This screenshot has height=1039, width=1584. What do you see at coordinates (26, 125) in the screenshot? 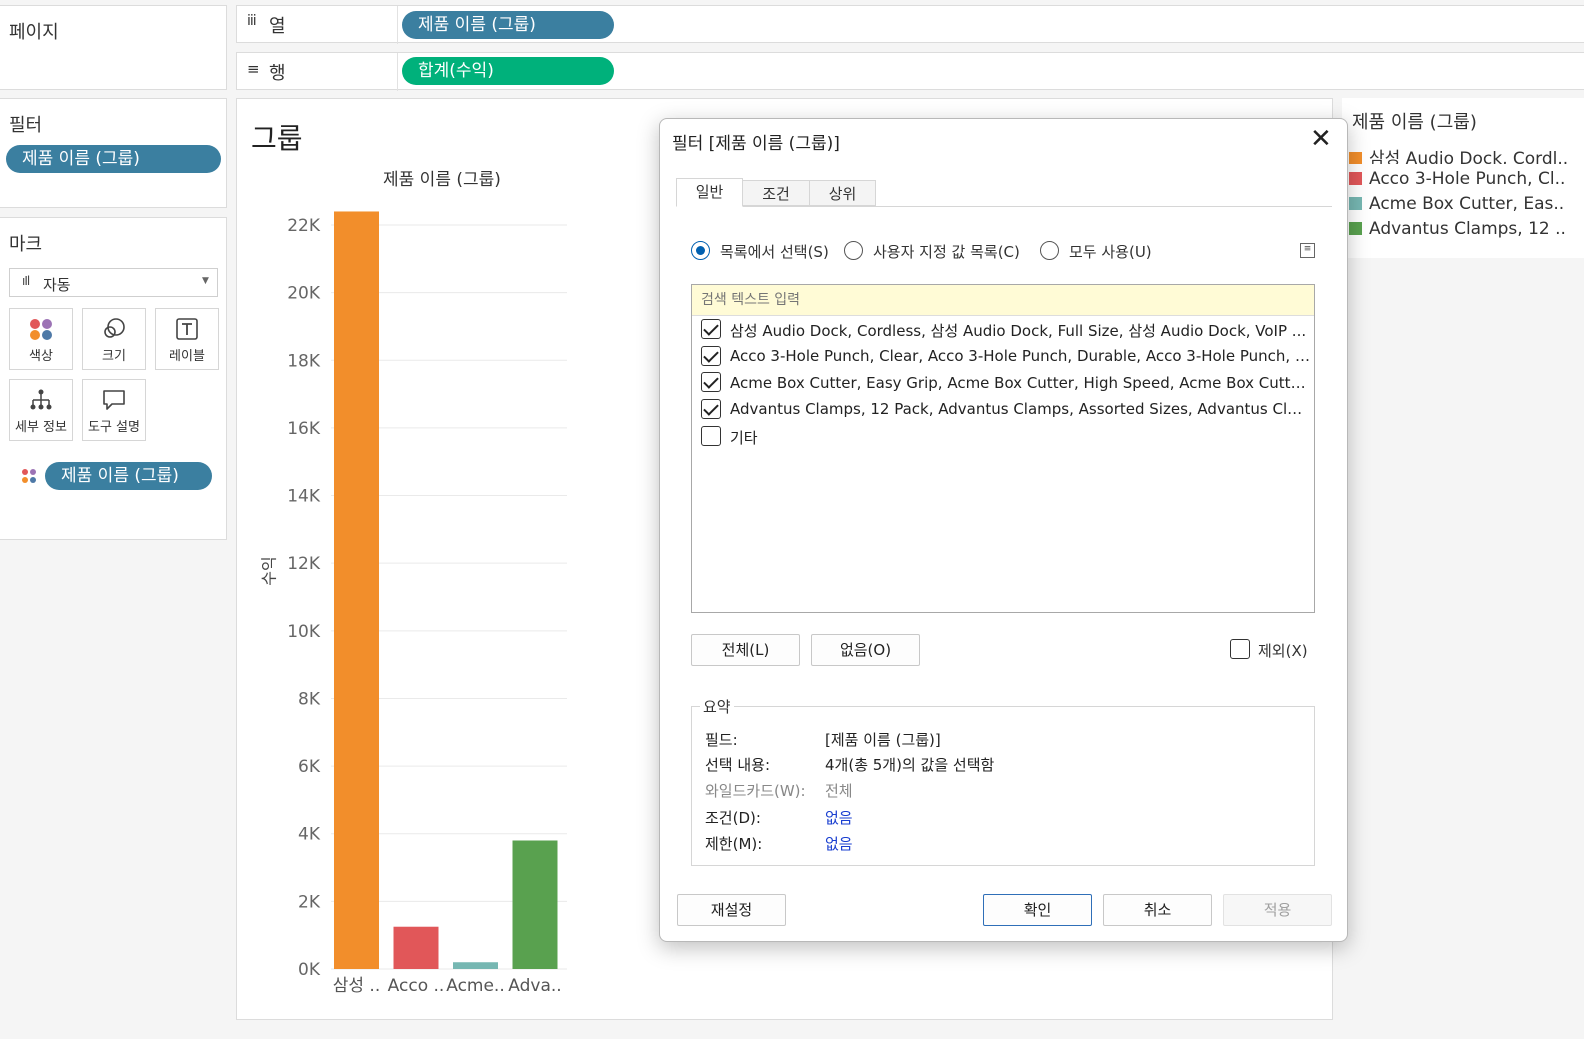
I see `filters-title: 필터` at bounding box center [26, 125].